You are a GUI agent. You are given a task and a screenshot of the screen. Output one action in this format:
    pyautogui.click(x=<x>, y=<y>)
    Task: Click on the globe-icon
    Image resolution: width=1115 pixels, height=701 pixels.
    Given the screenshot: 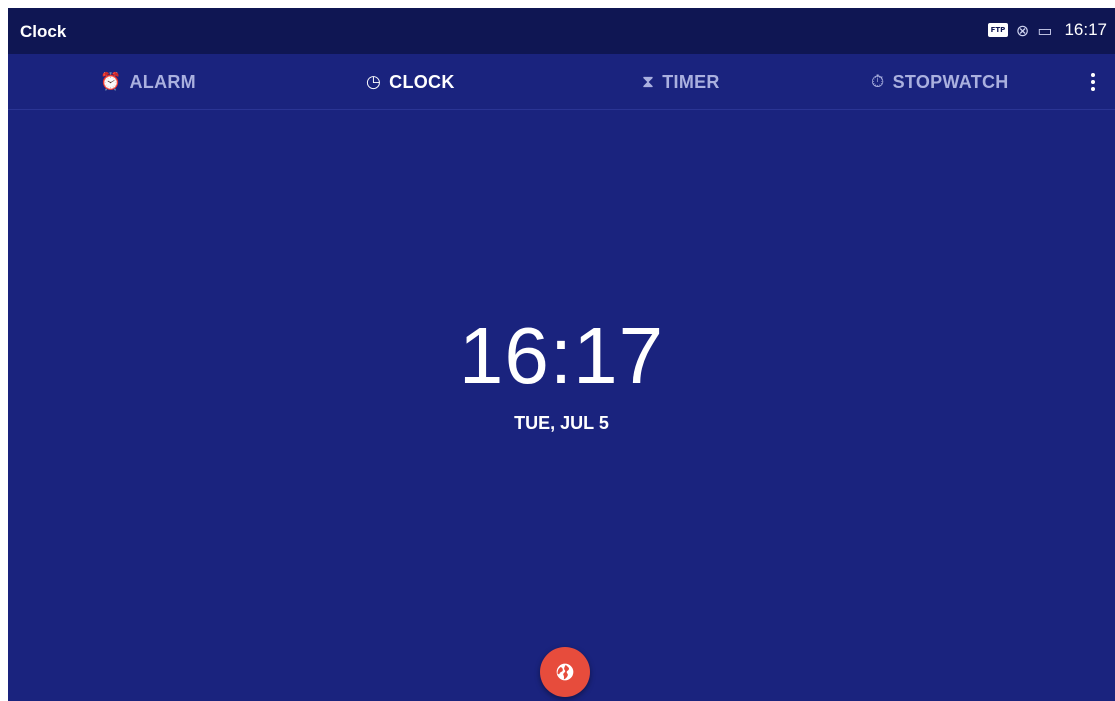 What is the action you would take?
    pyautogui.click(x=565, y=672)
    